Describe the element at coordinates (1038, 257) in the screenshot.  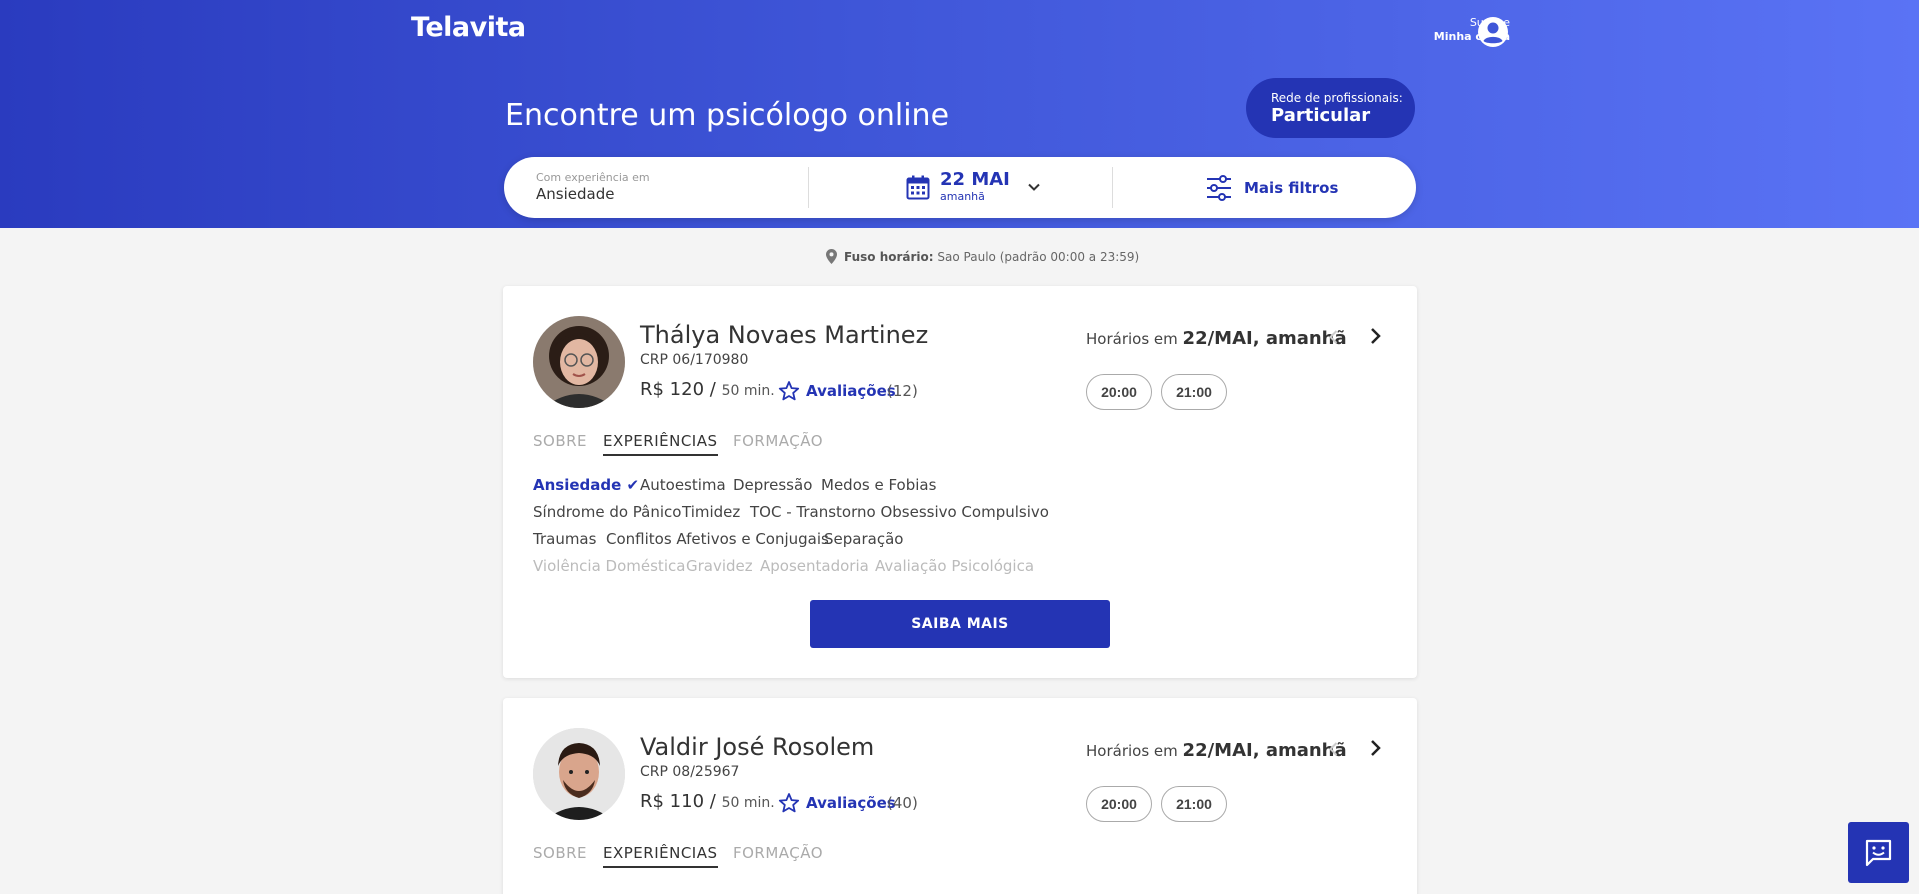
I see `timezone-value: Sao Paulo (padrão 00:00 a 23:59)` at that location.